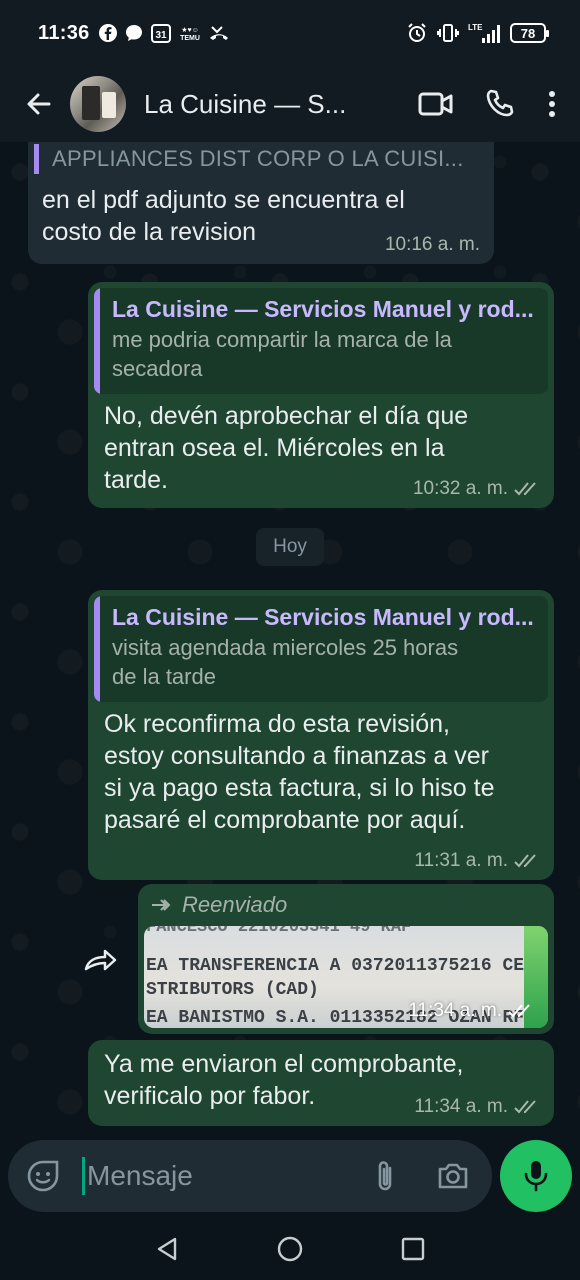 The height and width of the screenshot is (1280, 580). Describe the element at coordinates (190, 38) in the screenshot. I see `svg-text: TEMU` at that location.